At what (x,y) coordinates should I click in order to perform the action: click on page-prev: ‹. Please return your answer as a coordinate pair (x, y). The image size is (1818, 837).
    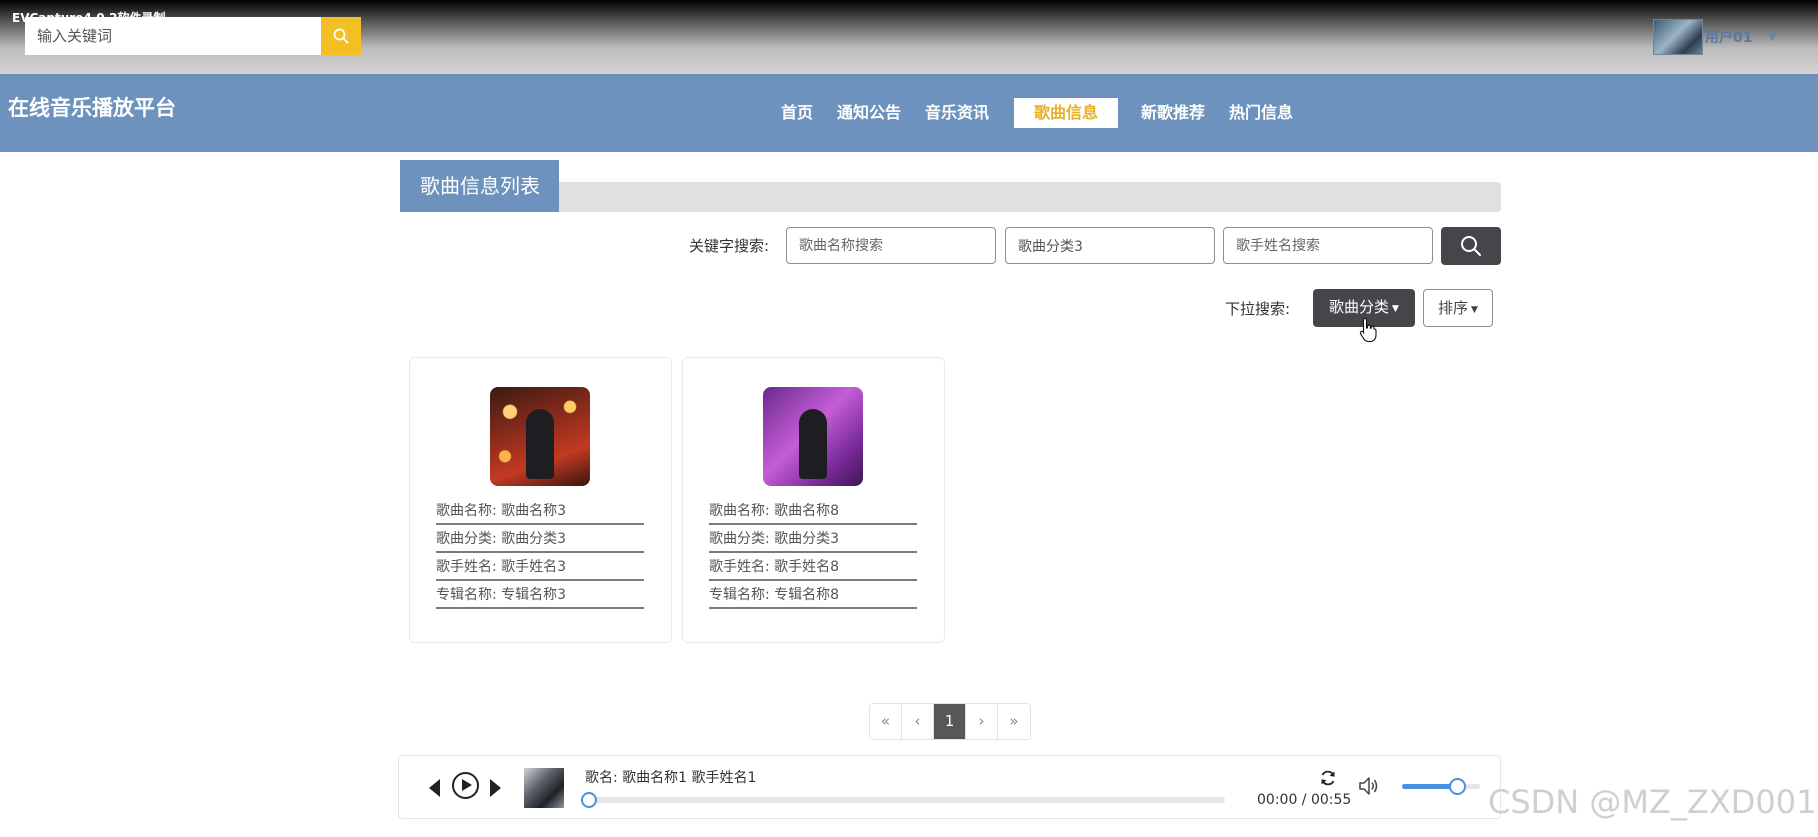
    Looking at the image, I should click on (918, 721).